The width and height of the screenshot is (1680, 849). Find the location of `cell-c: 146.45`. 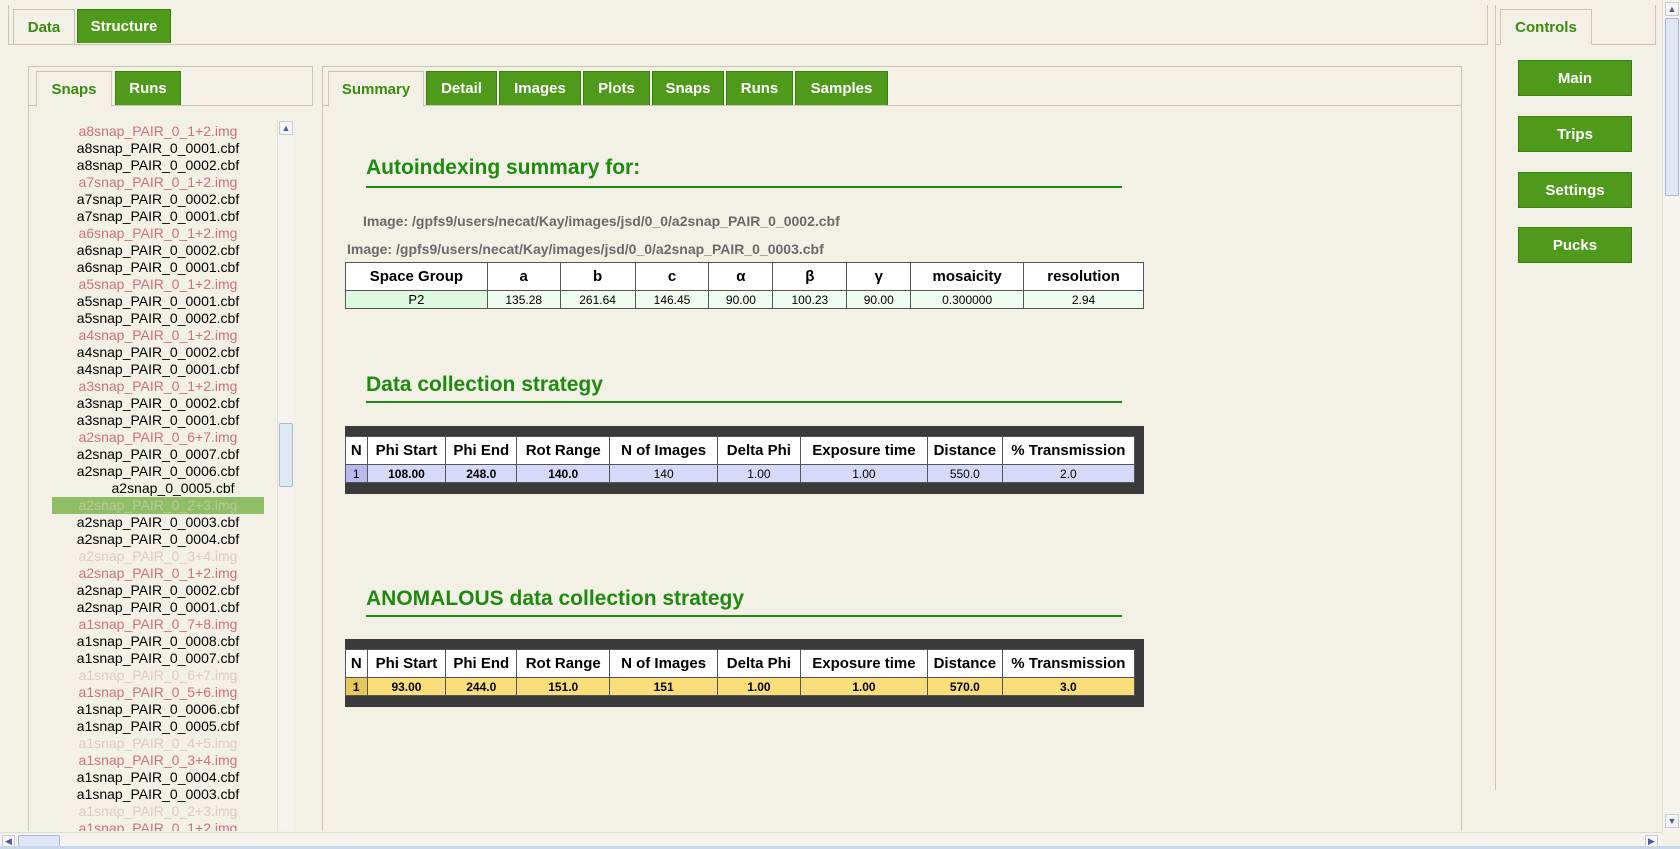

cell-c: 146.45 is located at coordinates (672, 299).